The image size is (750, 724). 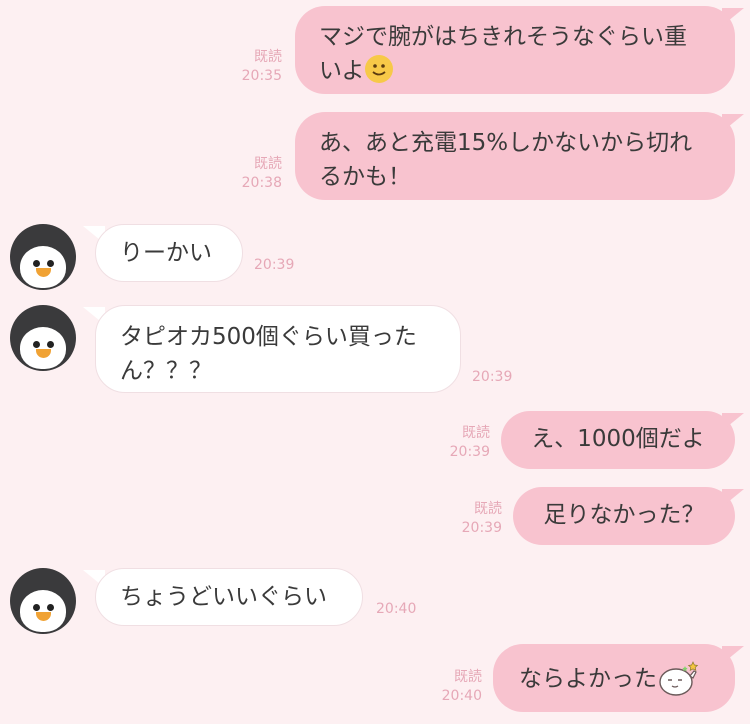 What do you see at coordinates (223, 597) in the screenshot?
I see `message-line: ちょうどいいぐらい` at bounding box center [223, 597].